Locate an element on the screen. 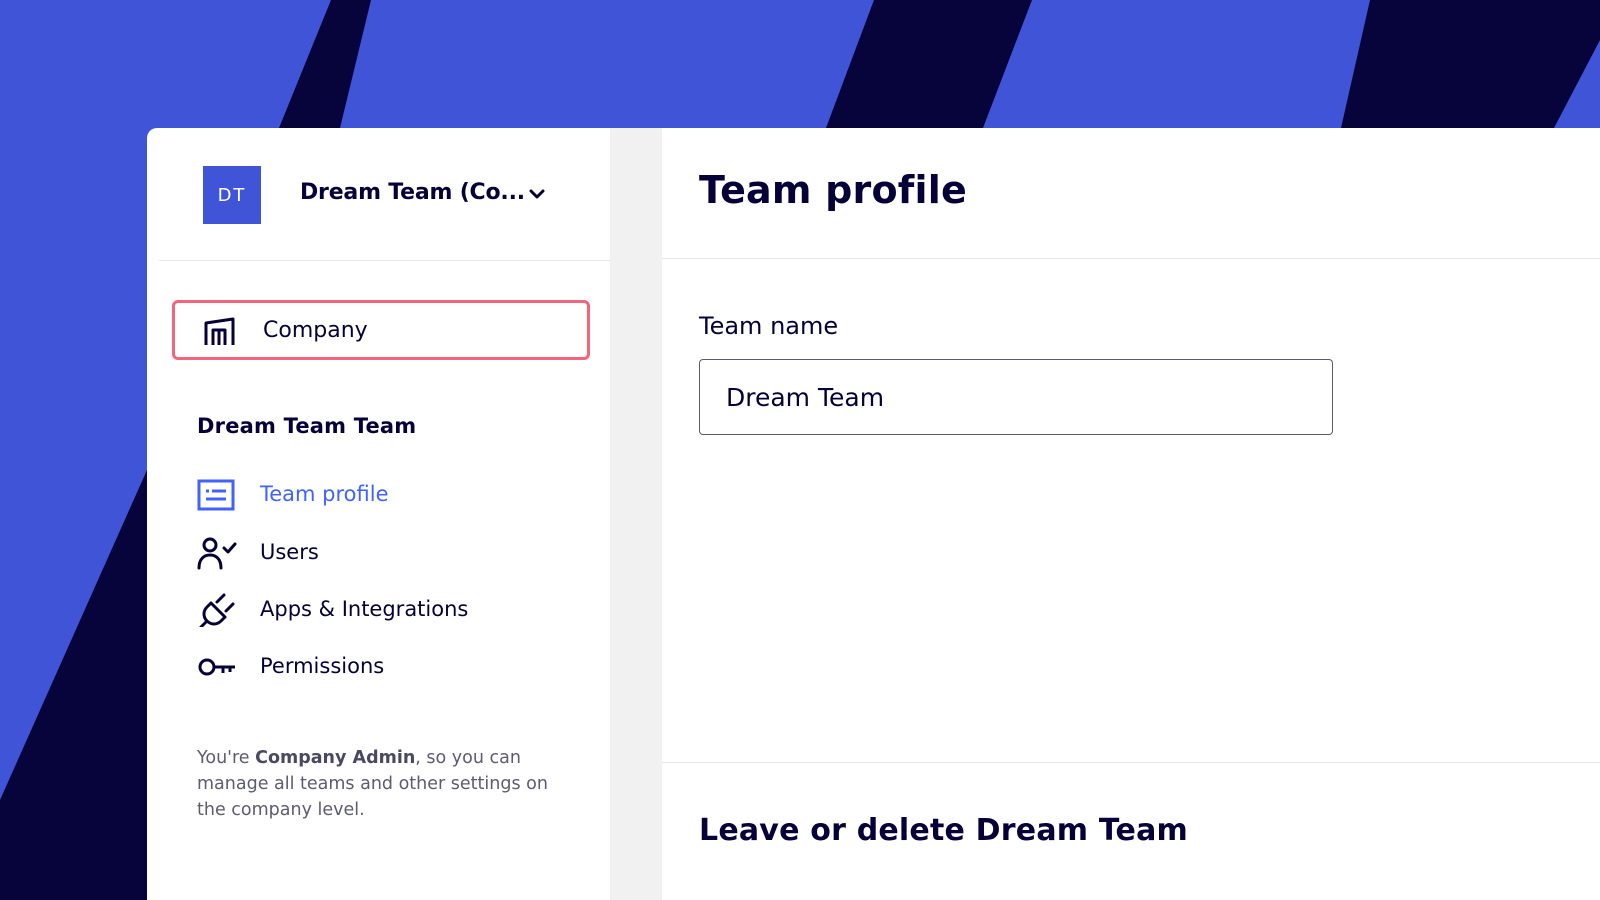 Image resolution: width=1600 pixels, height=900 pixels. sidebar-item-users-label: Users is located at coordinates (289, 552).